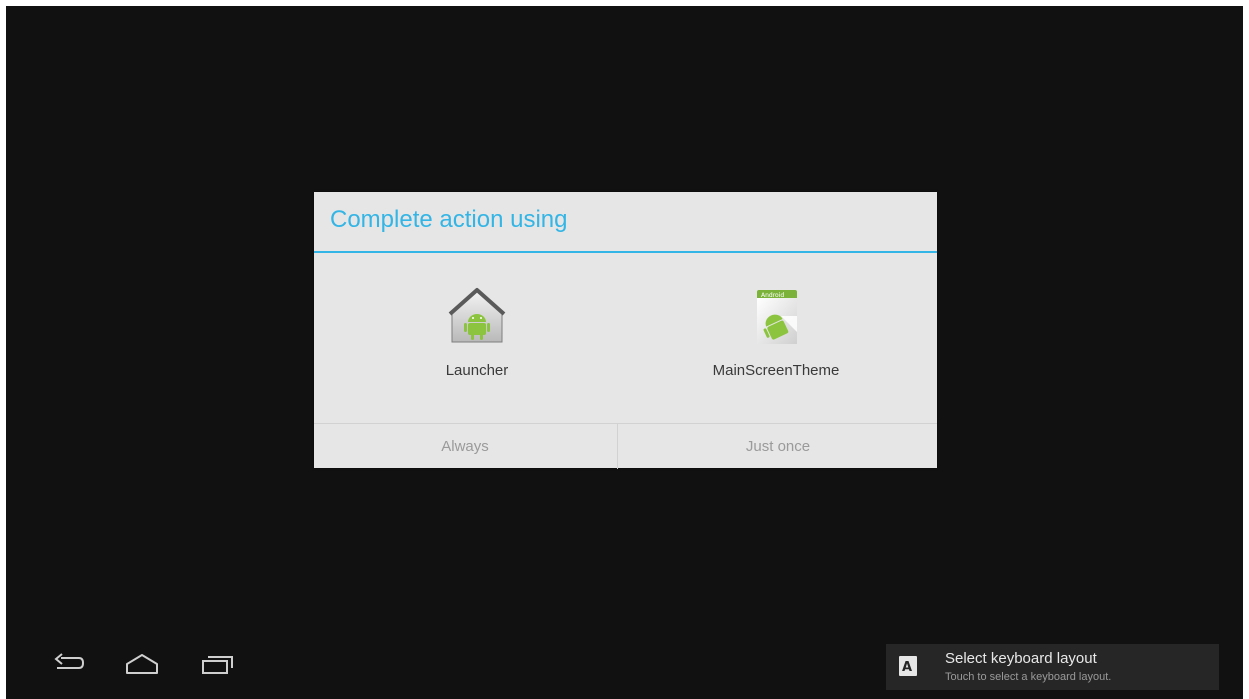 Image resolution: width=1249 pixels, height=699 pixels. What do you see at coordinates (1028, 677) in the screenshot?
I see `notification-subtitle: Touch to select a keyboard layout.` at bounding box center [1028, 677].